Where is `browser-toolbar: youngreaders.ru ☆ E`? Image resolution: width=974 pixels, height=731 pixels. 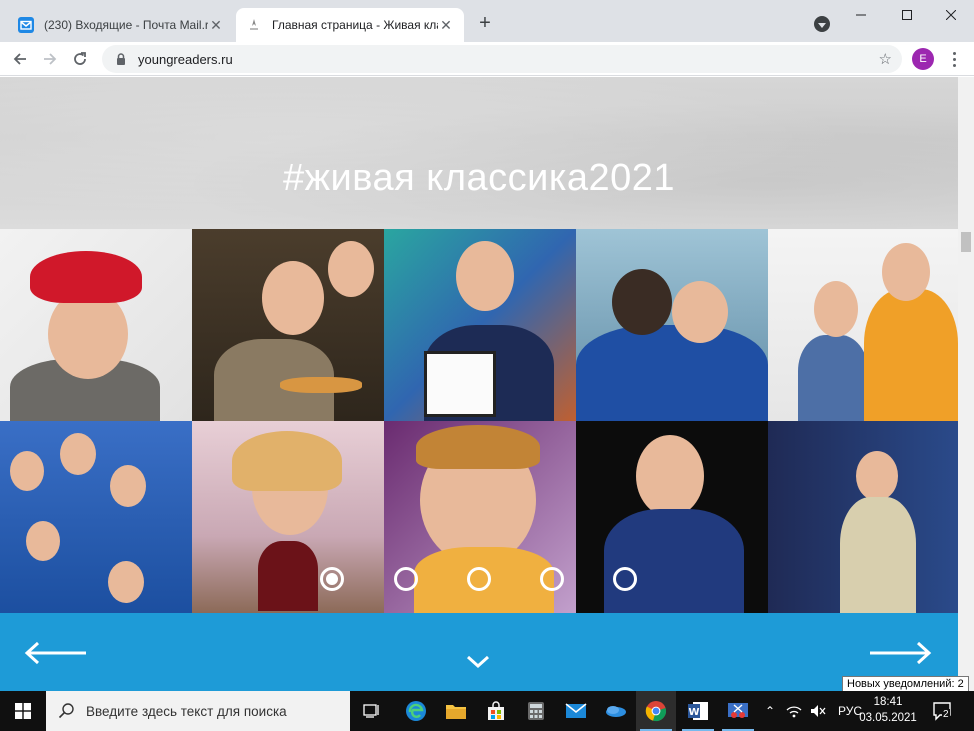
browser-toolbar: youngreaders.ru ☆ E is located at coordinates (487, 59).